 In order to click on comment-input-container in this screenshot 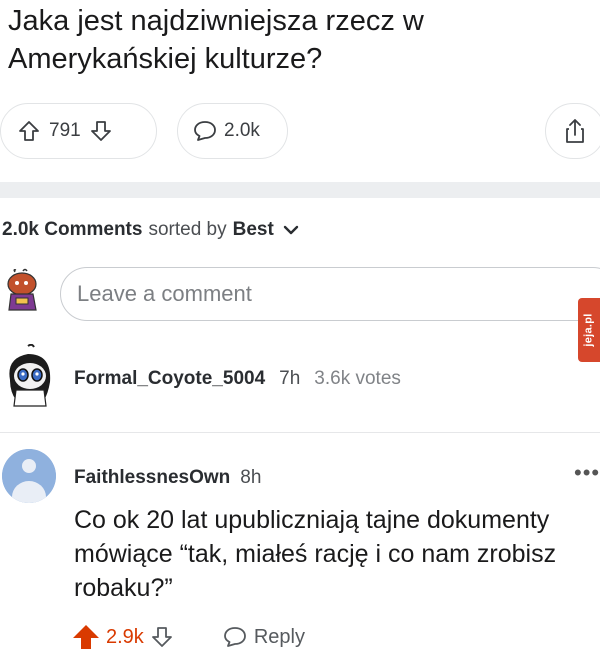, I will do `click(330, 294)`.